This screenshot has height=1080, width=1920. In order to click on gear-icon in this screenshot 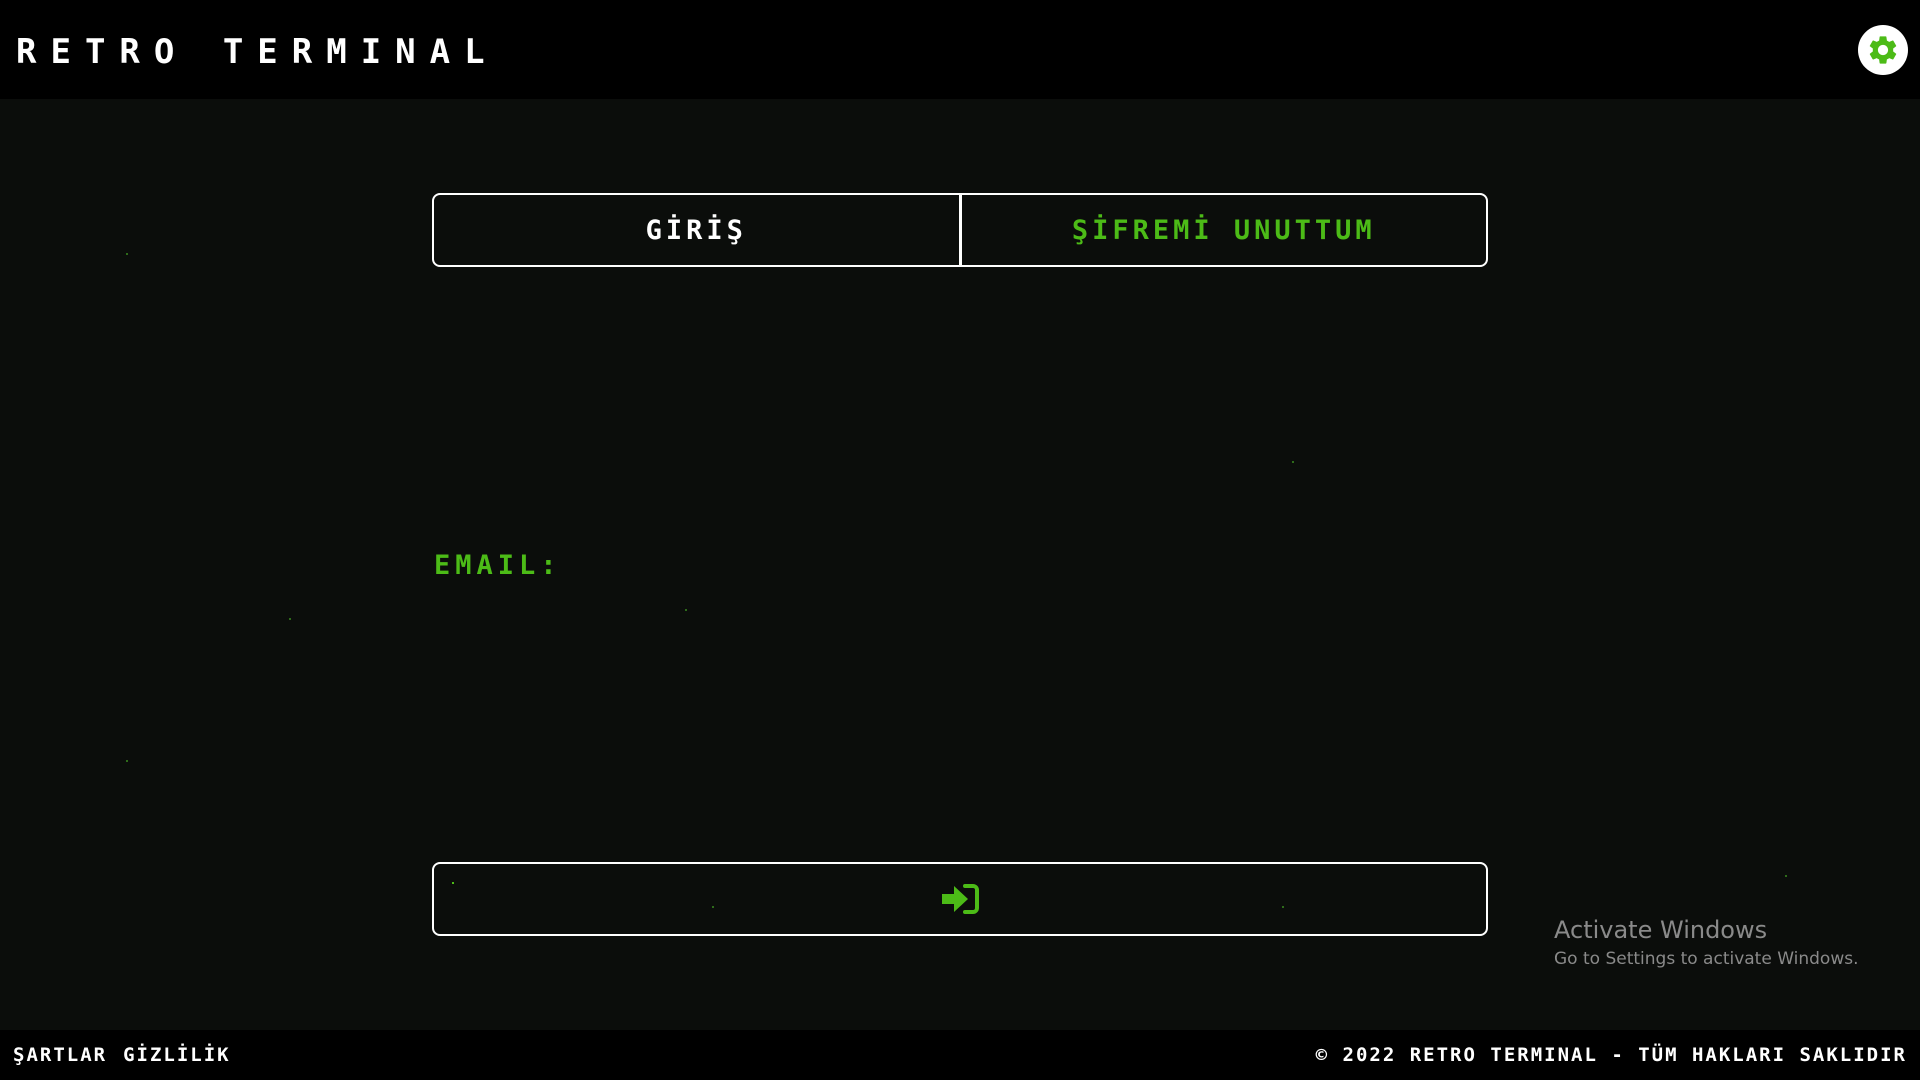, I will do `click(1883, 50)`.